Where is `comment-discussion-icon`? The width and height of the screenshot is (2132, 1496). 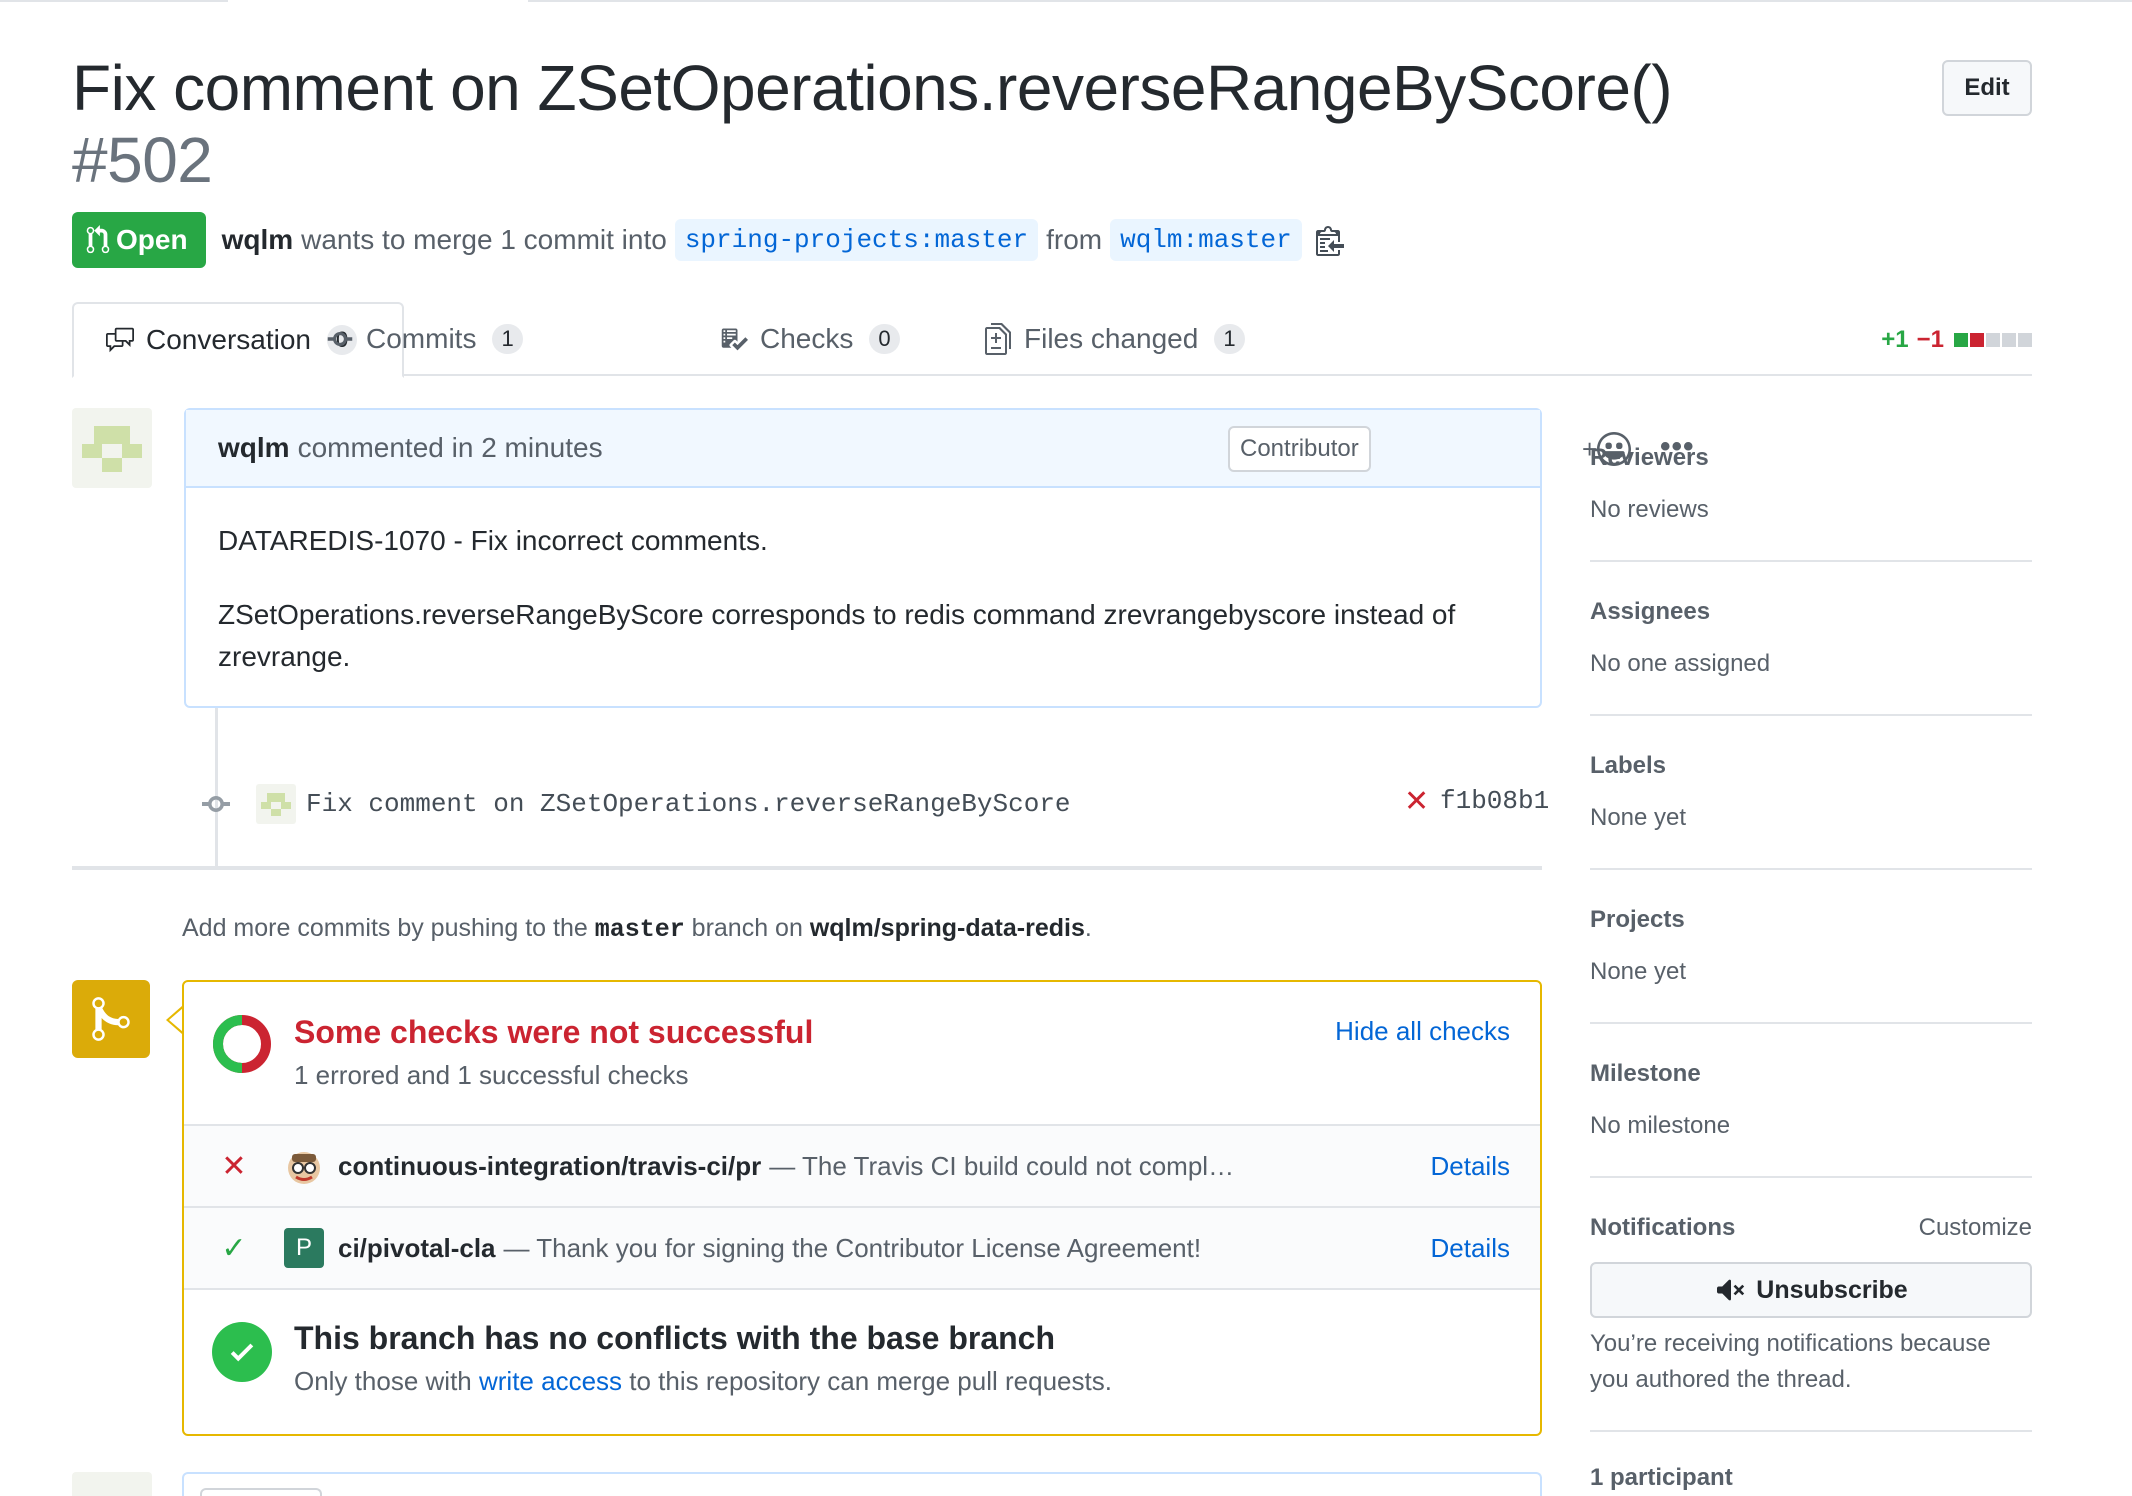
comment-discussion-icon is located at coordinates (120, 340).